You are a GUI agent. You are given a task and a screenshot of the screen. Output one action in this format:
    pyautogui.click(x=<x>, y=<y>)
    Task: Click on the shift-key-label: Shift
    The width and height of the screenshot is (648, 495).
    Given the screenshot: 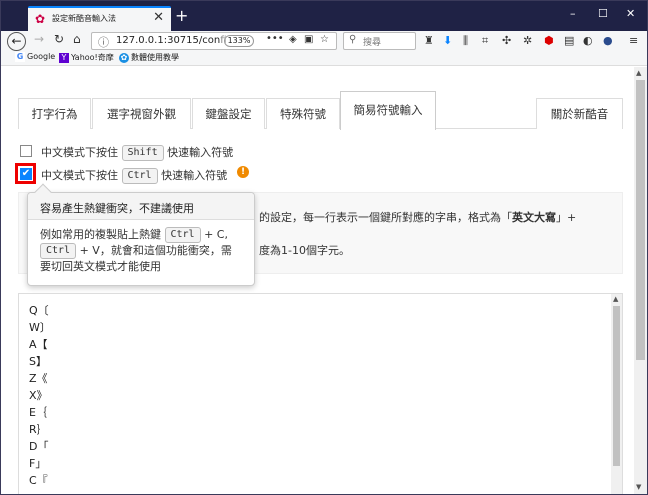 What is the action you would take?
    pyautogui.click(x=142, y=153)
    